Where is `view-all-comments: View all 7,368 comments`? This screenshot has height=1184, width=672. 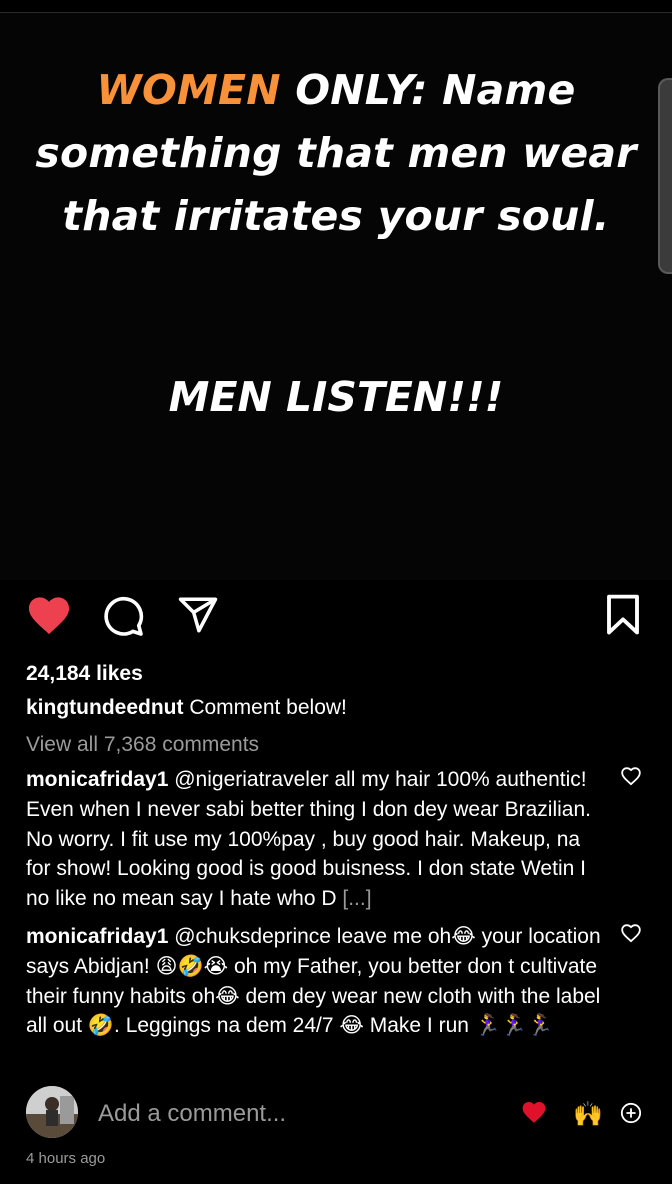
view-all-comments: View all 7,368 comments is located at coordinates (142, 745).